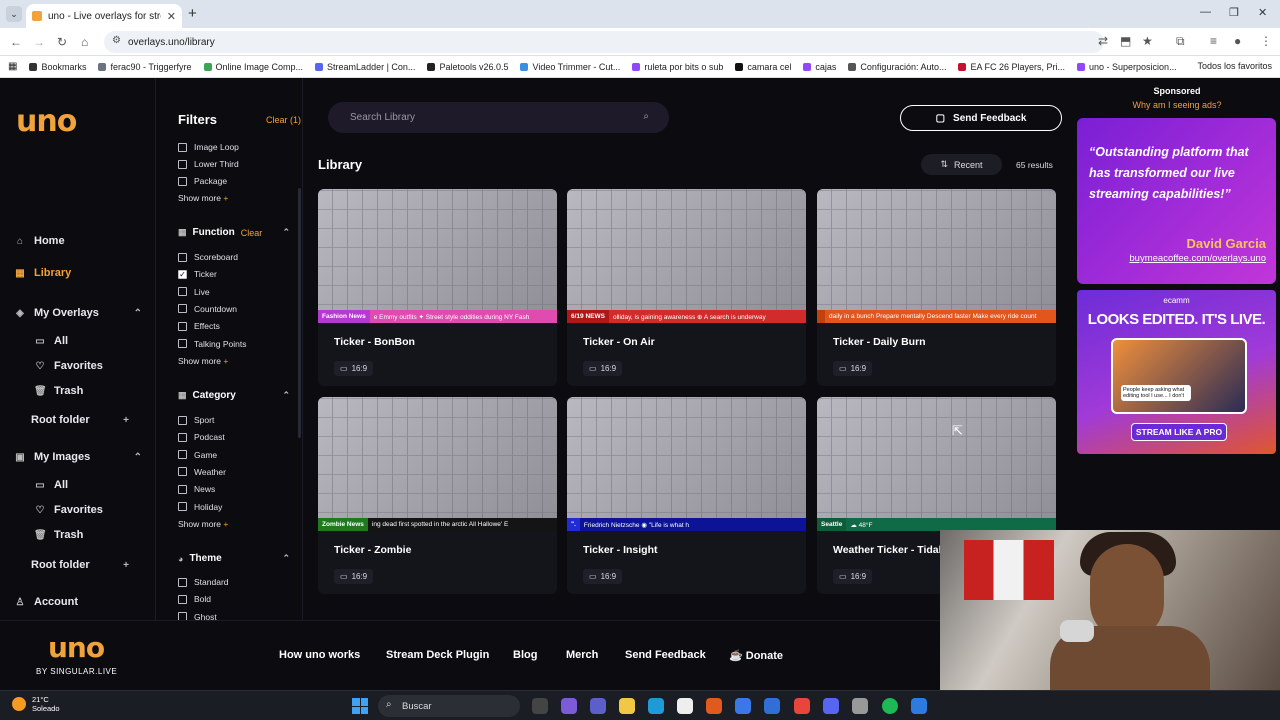 The height and width of the screenshot is (720, 1280). What do you see at coordinates (76, 647) in the screenshot?
I see `footer-logo: uno` at bounding box center [76, 647].